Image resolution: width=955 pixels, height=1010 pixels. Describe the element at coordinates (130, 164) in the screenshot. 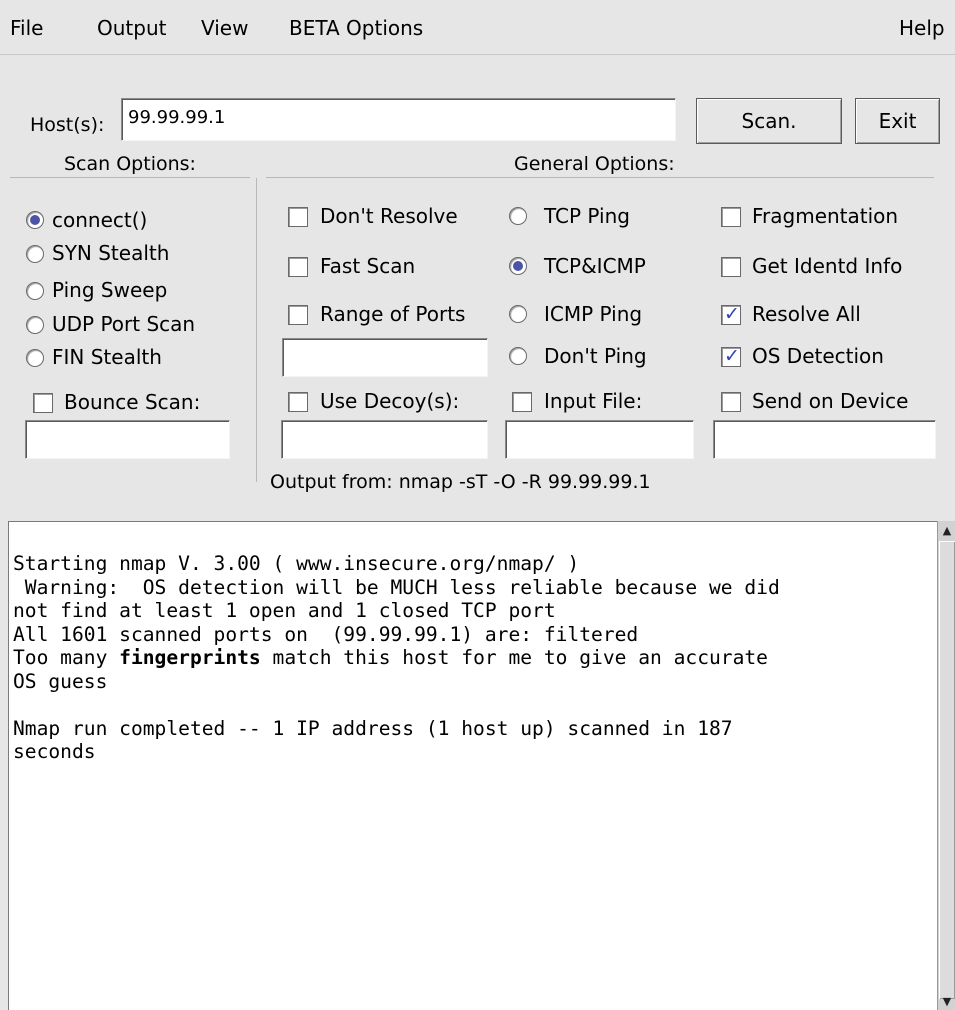

I see `scan-options-heading: Scan Options:` at that location.